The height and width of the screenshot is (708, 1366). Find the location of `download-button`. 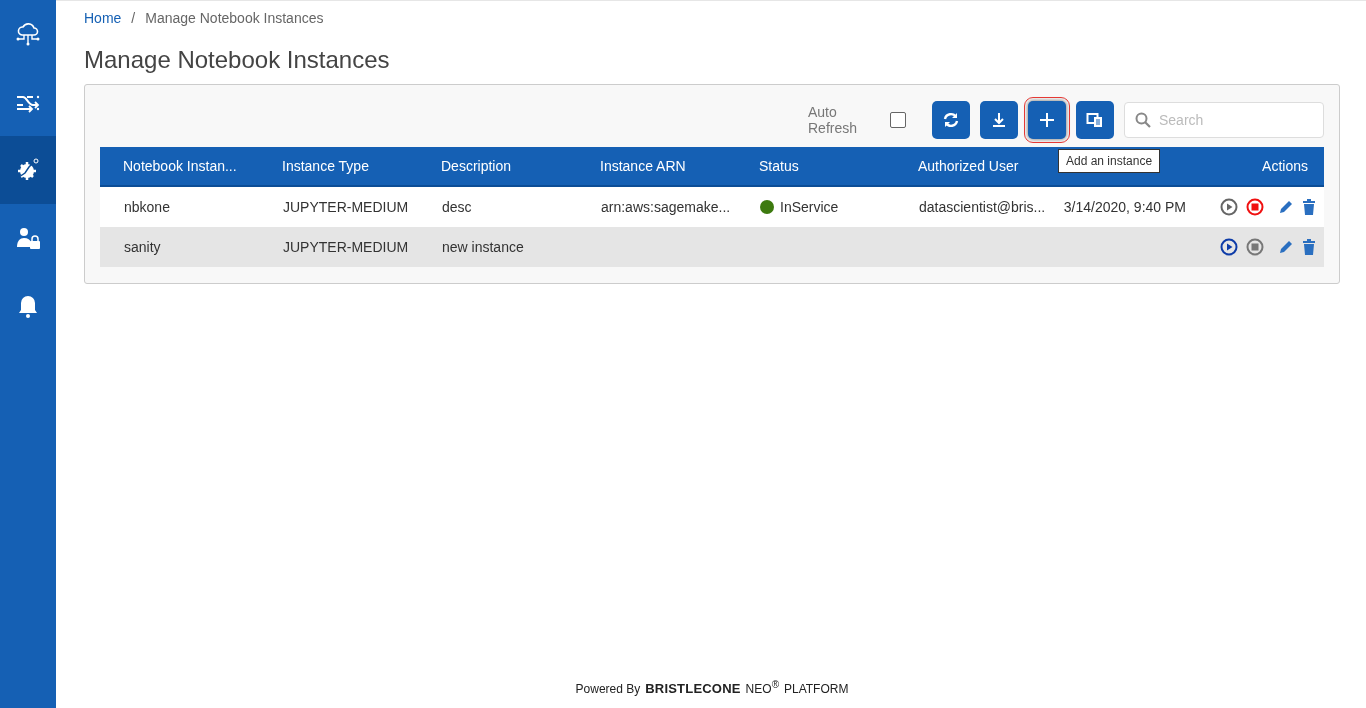

download-button is located at coordinates (999, 120).